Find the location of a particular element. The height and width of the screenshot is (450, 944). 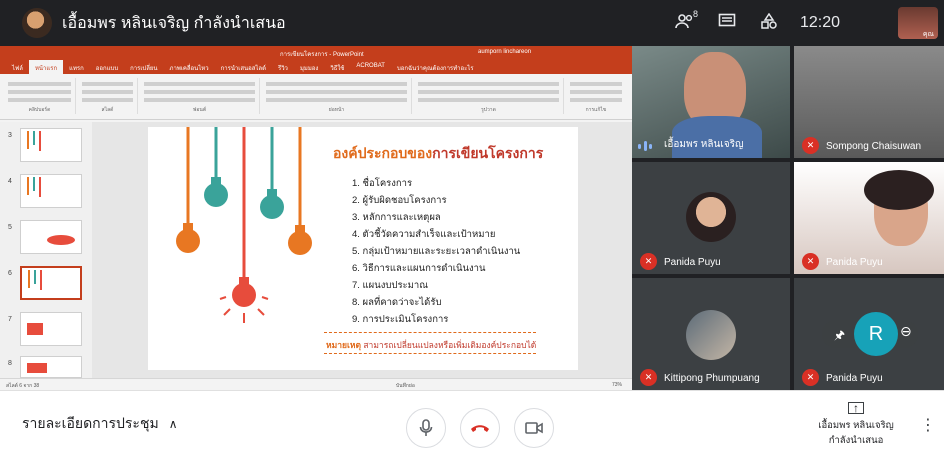

chat-icon is located at coordinates (727, 23).